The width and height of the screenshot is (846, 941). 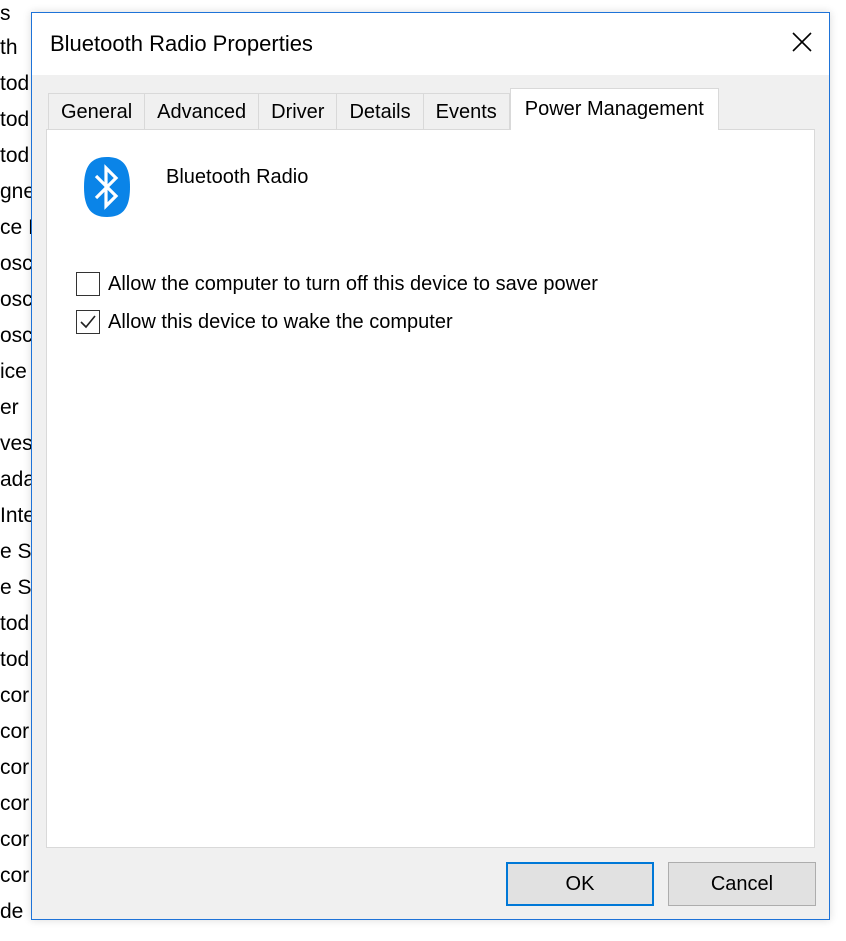 What do you see at coordinates (280, 322) in the screenshot?
I see `allow-wake-label: Allow this device to wake the computer` at bounding box center [280, 322].